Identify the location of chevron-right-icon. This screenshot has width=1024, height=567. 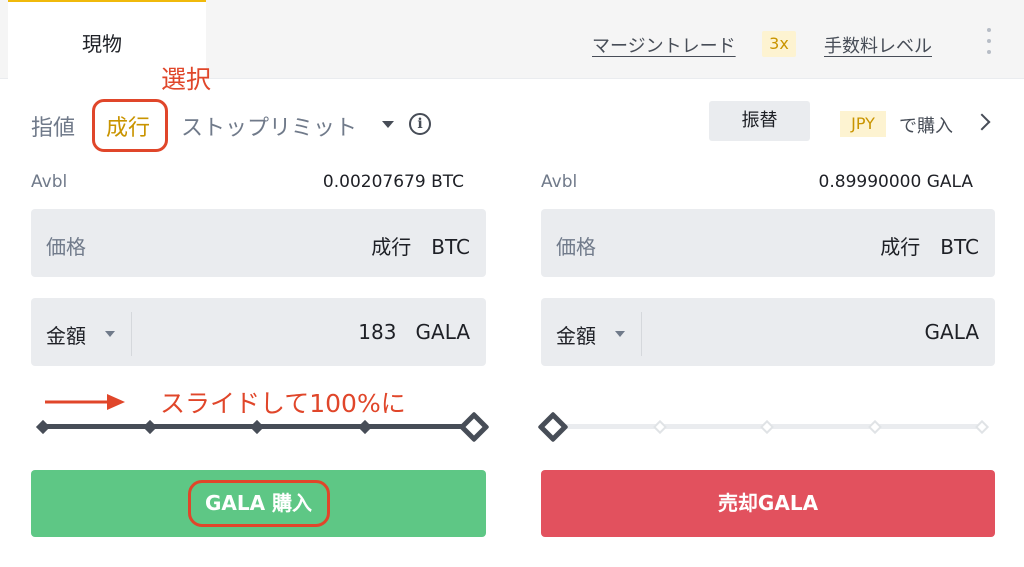
(982, 122).